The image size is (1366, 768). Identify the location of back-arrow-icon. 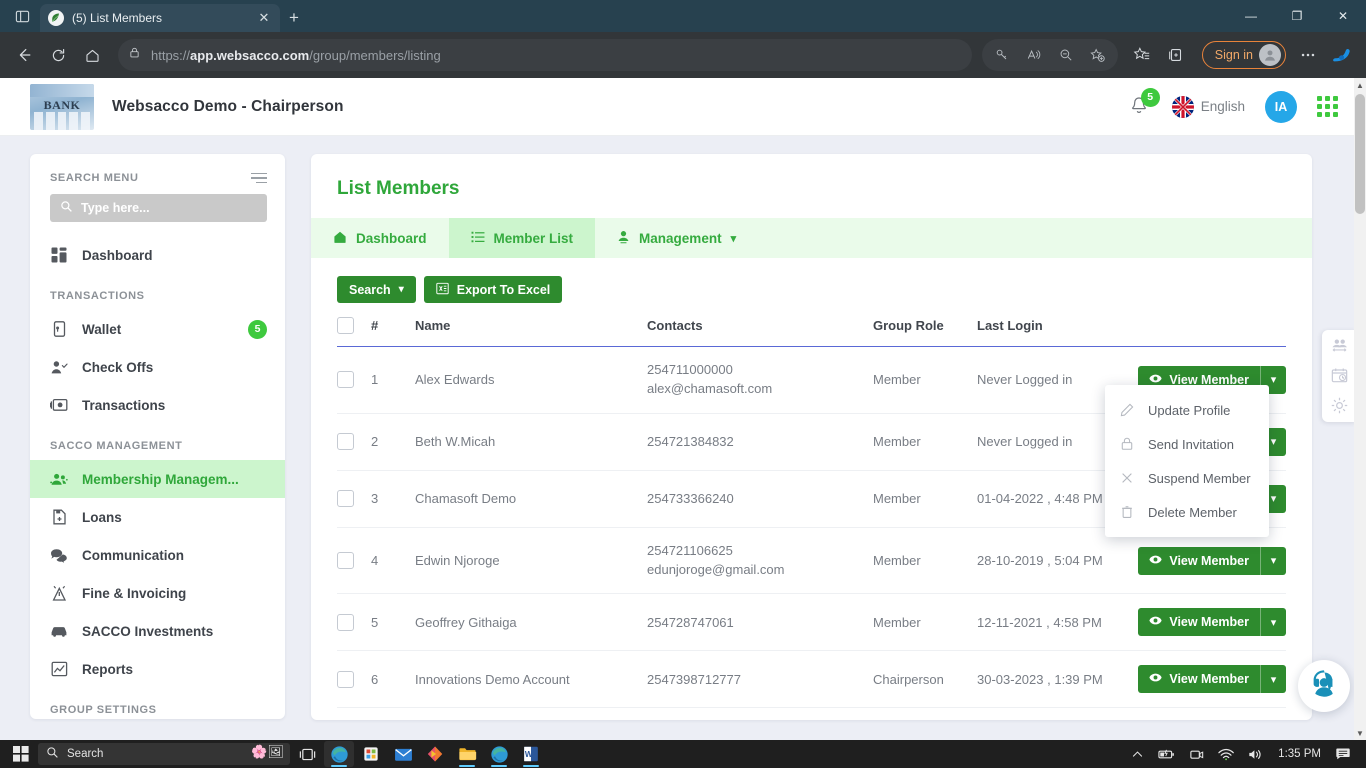
(24, 55).